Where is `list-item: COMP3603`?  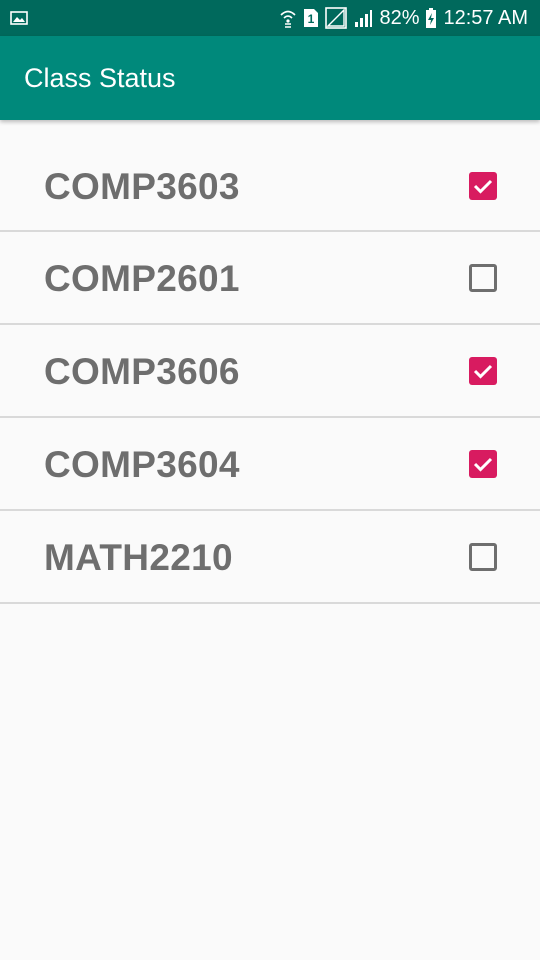 list-item: COMP3603 is located at coordinates (270, 186).